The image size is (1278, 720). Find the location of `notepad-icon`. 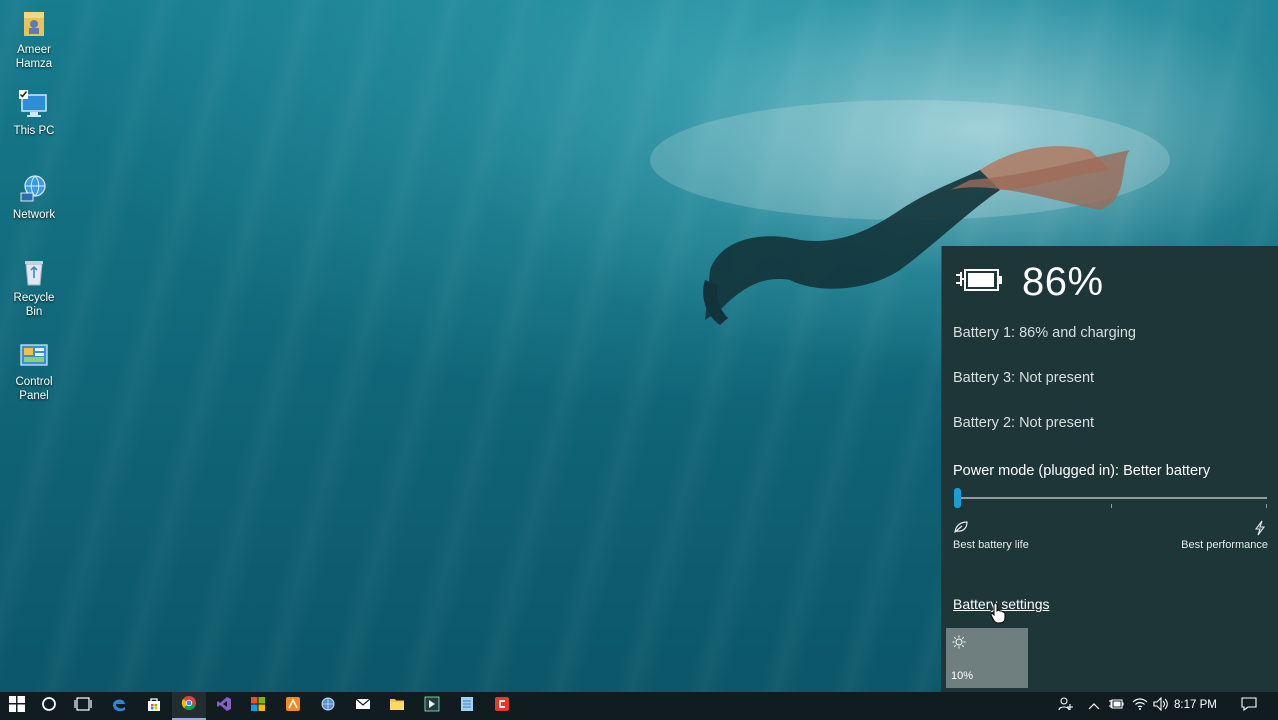

notepad-icon is located at coordinates (467, 706).